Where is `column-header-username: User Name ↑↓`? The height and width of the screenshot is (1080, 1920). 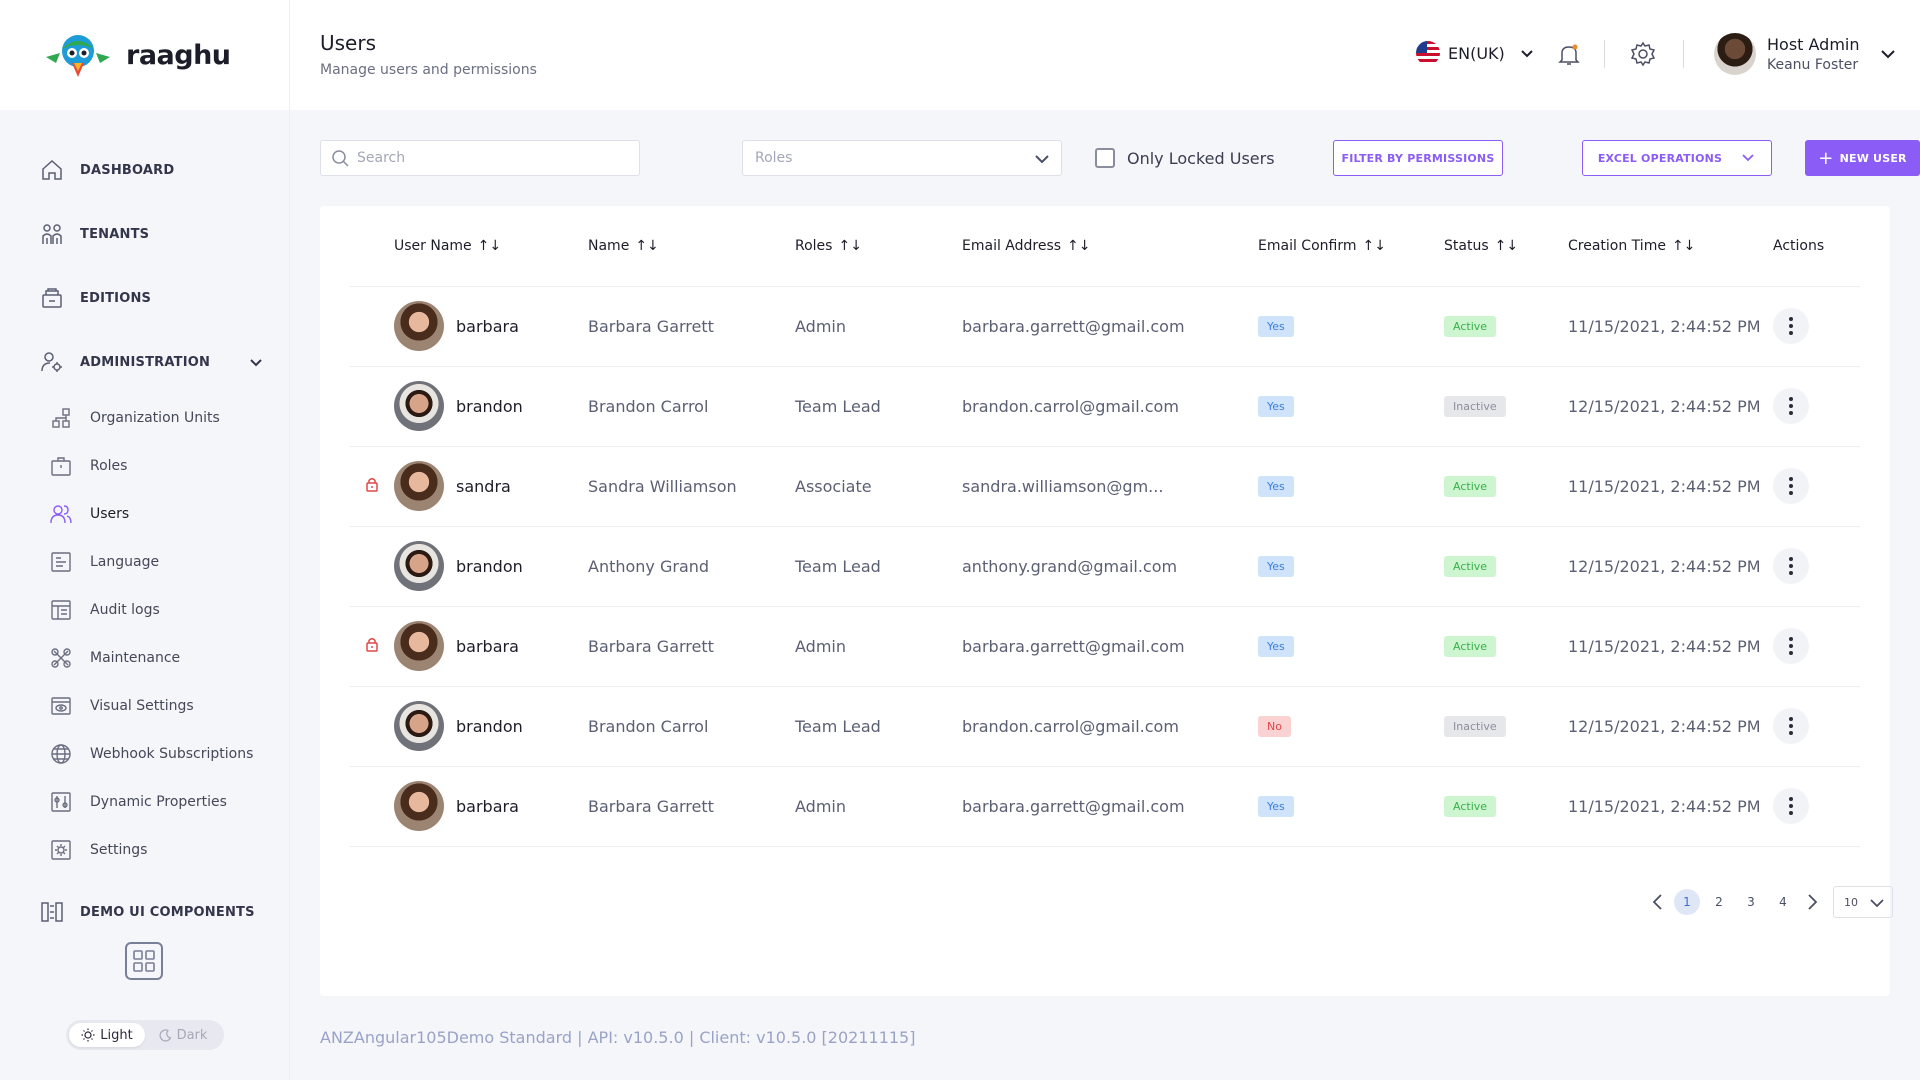 column-header-username: User Name ↑↓ is located at coordinates (491, 246).